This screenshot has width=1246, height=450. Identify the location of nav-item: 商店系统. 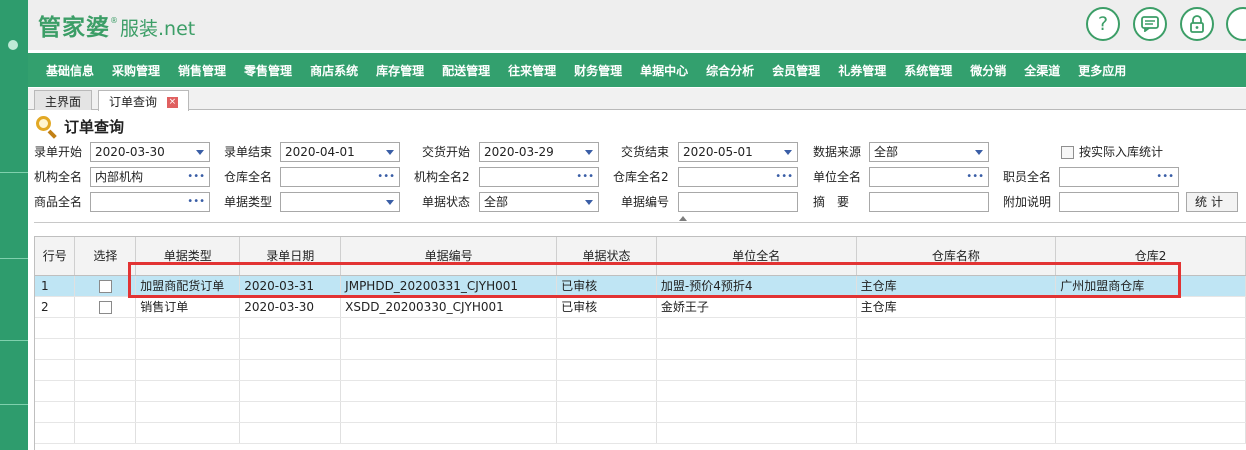
(334, 70).